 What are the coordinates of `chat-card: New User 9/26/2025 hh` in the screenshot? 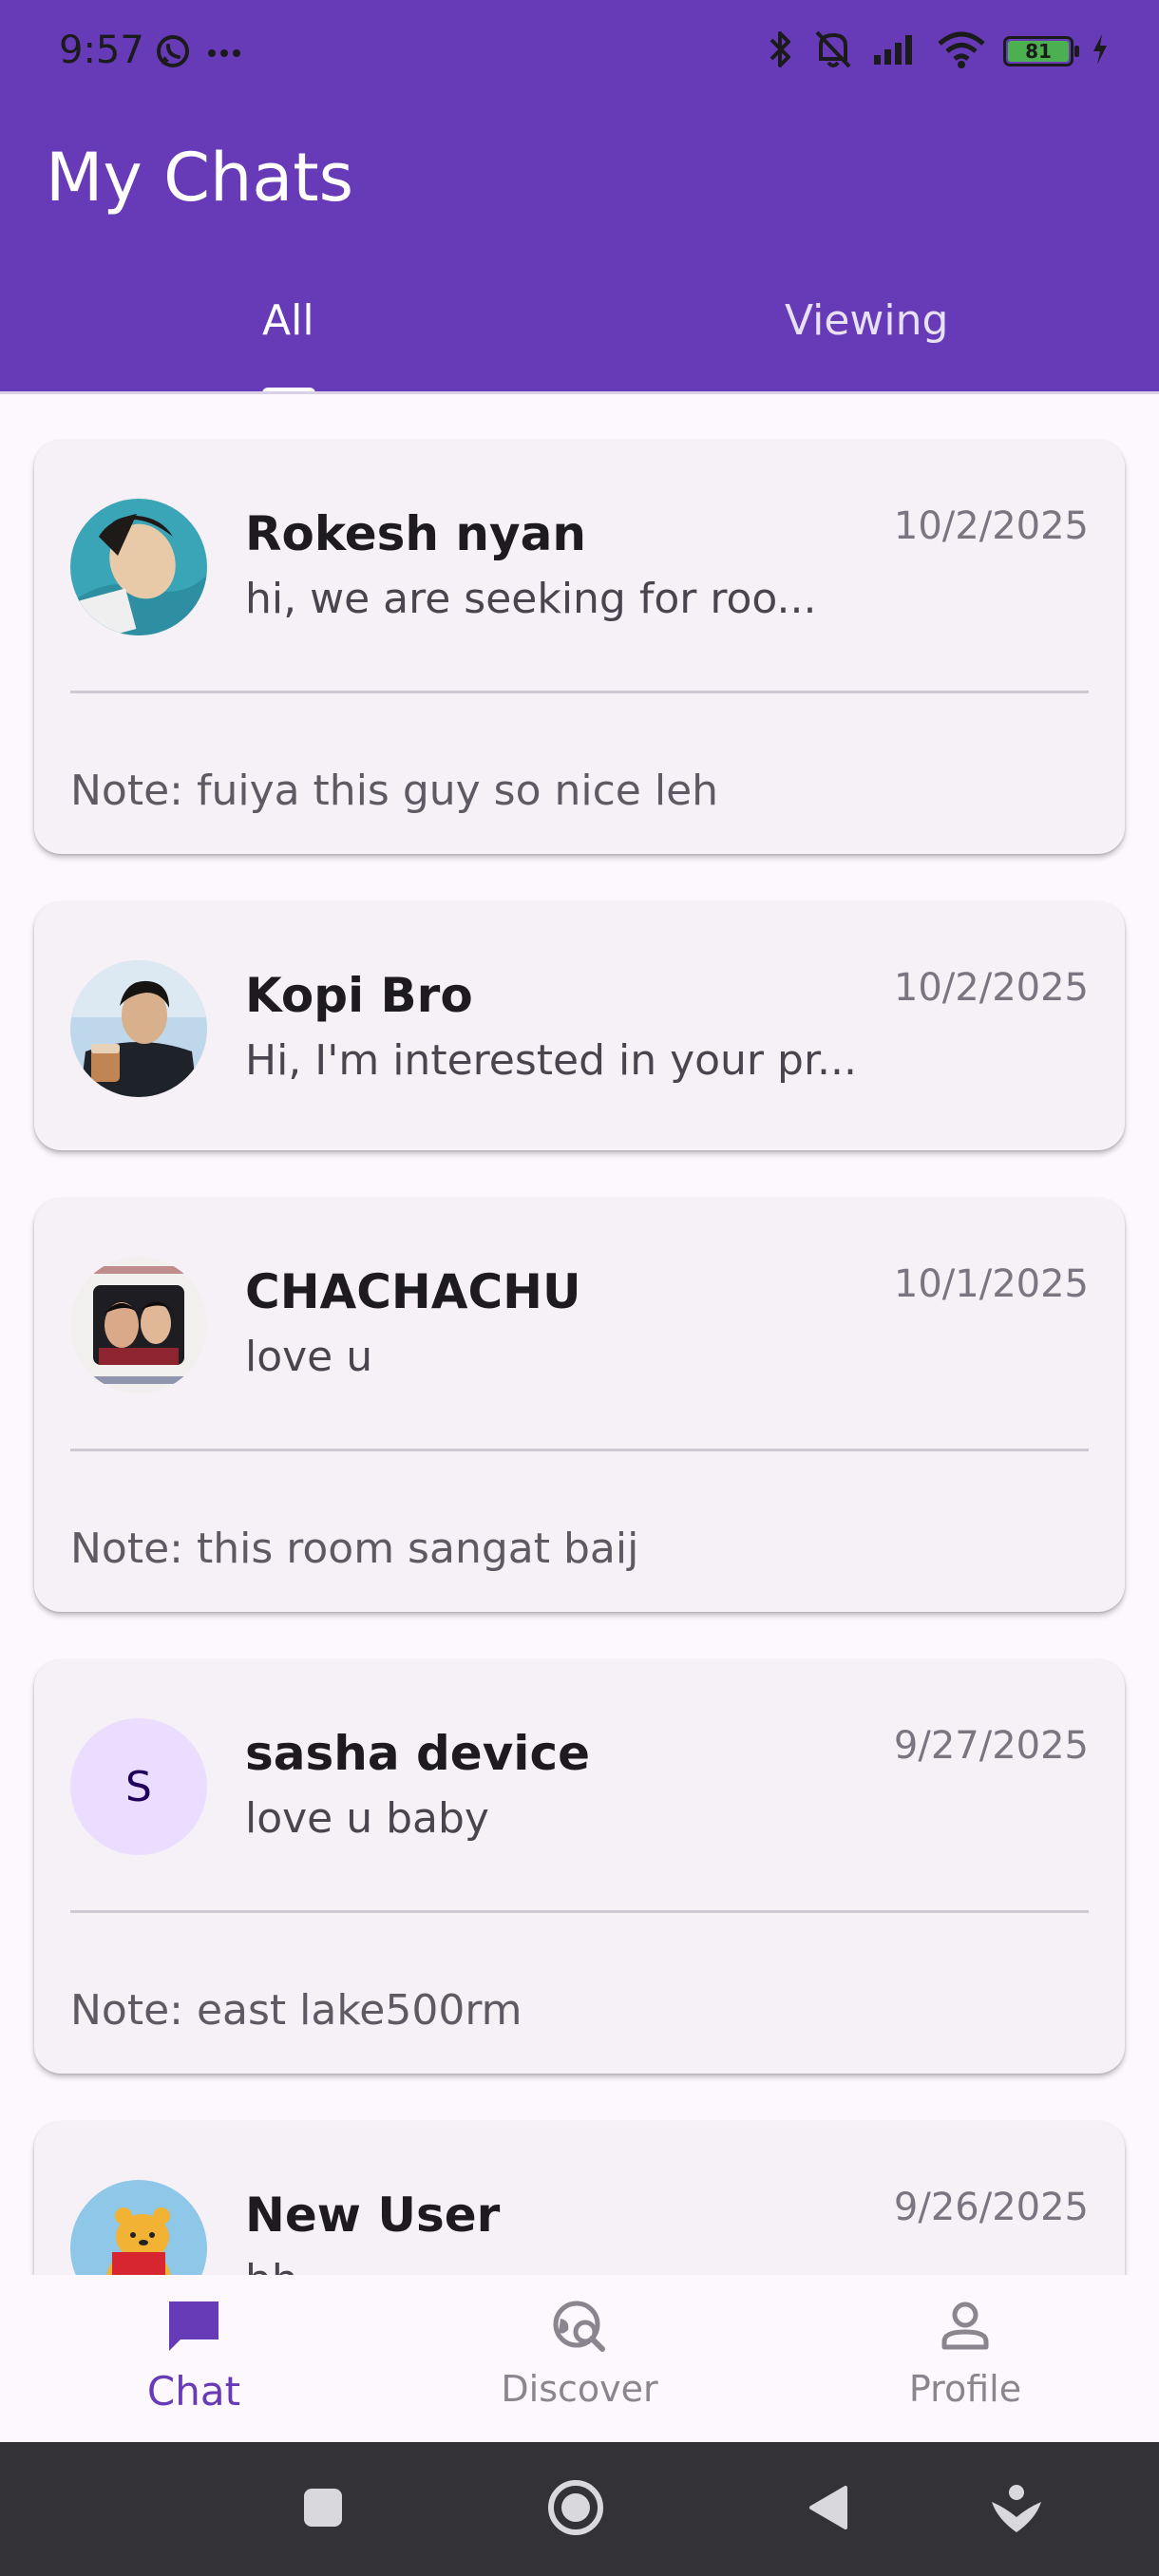 It's located at (579, 2198).